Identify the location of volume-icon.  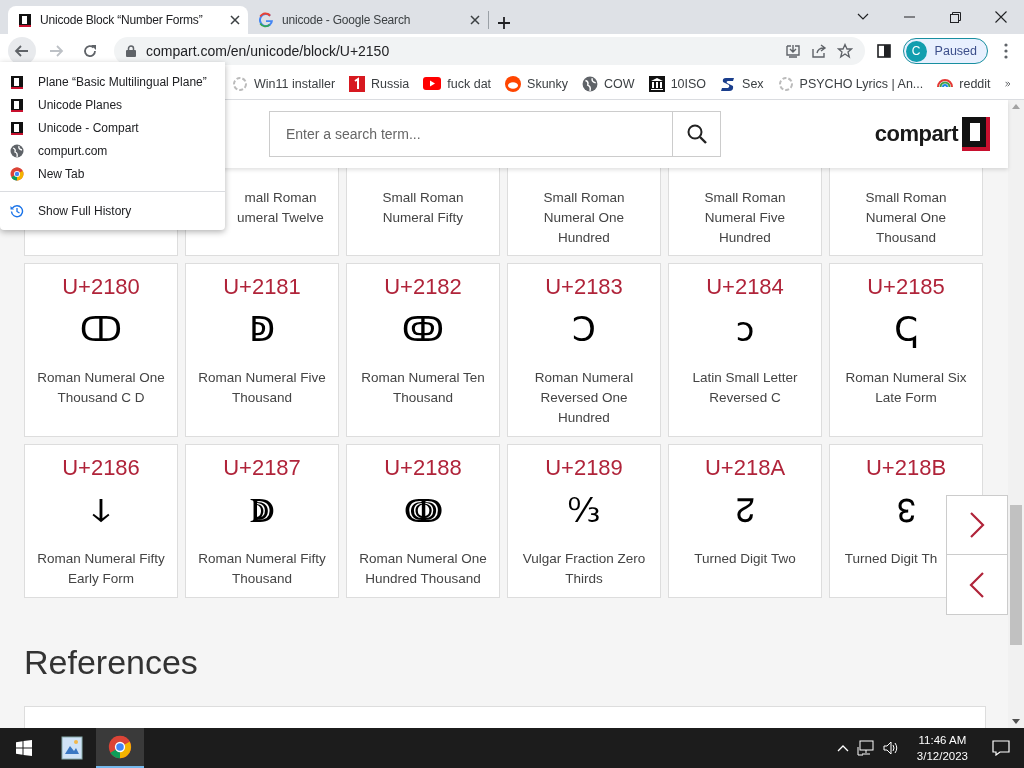
(890, 748).